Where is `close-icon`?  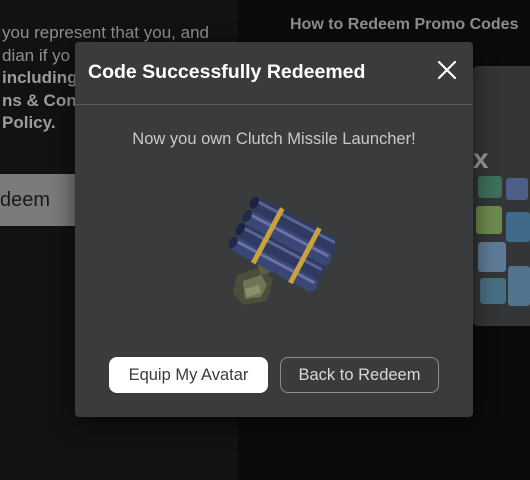
close-icon is located at coordinates (447, 70).